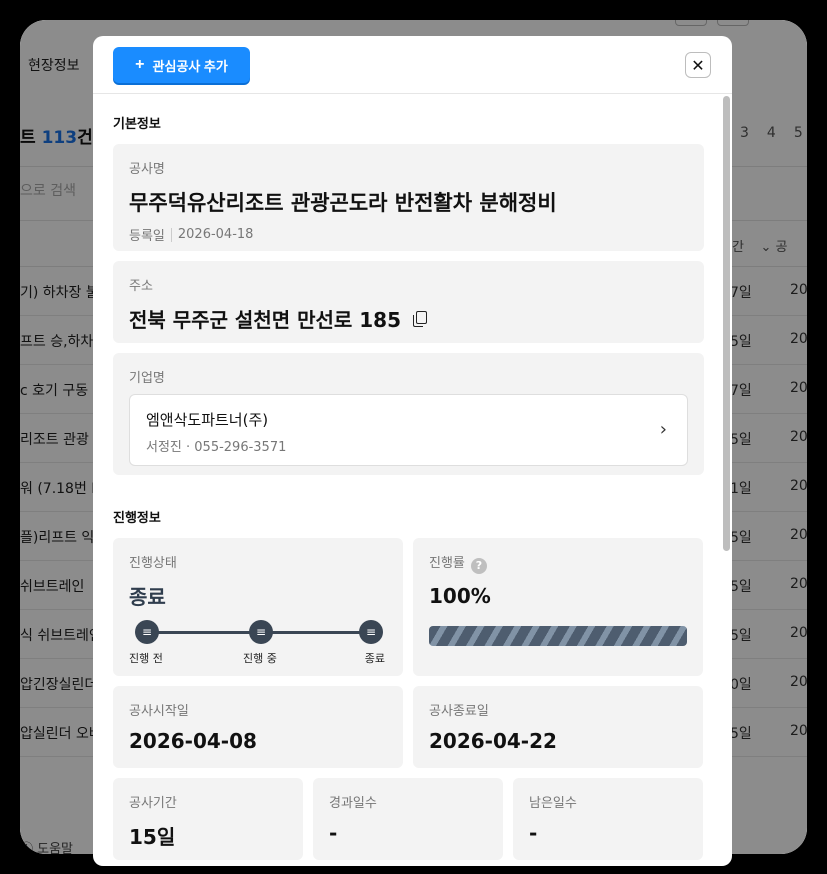 This screenshot has height=874, width=827. Describe the element at coordinates (374, 658) in the screenshot. I see `step-label: 종료` at that location.